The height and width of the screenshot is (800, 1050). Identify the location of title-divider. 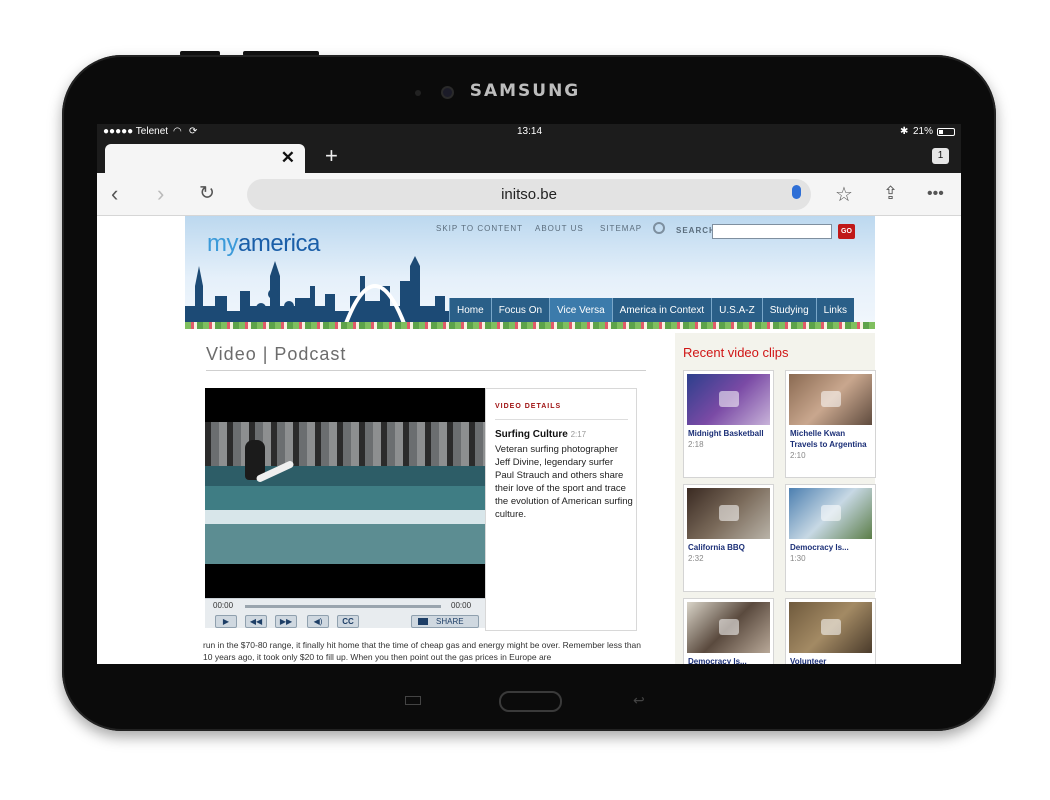
(426, 370).